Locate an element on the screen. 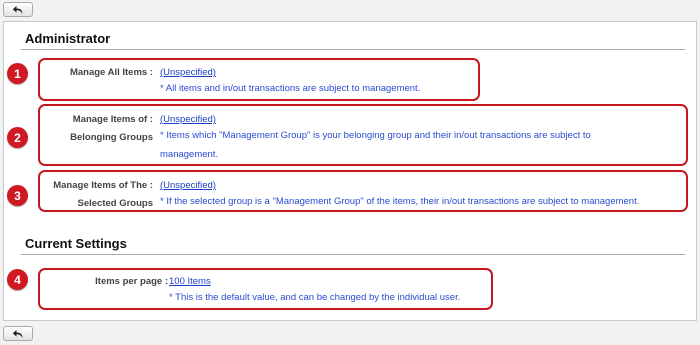 The width and height of the screenshot is (700, 345). link-manage-all-items: (Unspecified) is located at coordinates (188, 72).